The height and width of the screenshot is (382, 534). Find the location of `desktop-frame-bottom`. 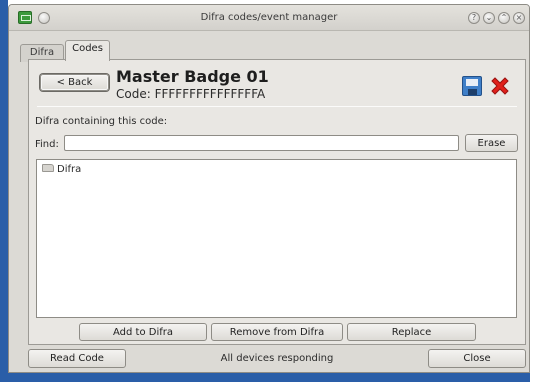

desktop-frame-bottom is located at coordinates (267, 377).